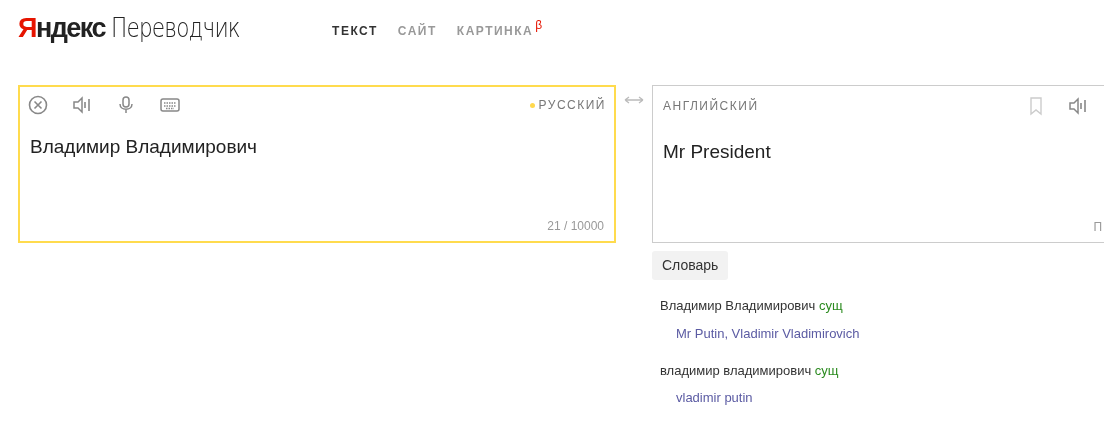 Image resolution: width=1104 pixels, height=440 pixels. I want to click on brand-logo: Яндекс, so click(62, 28).